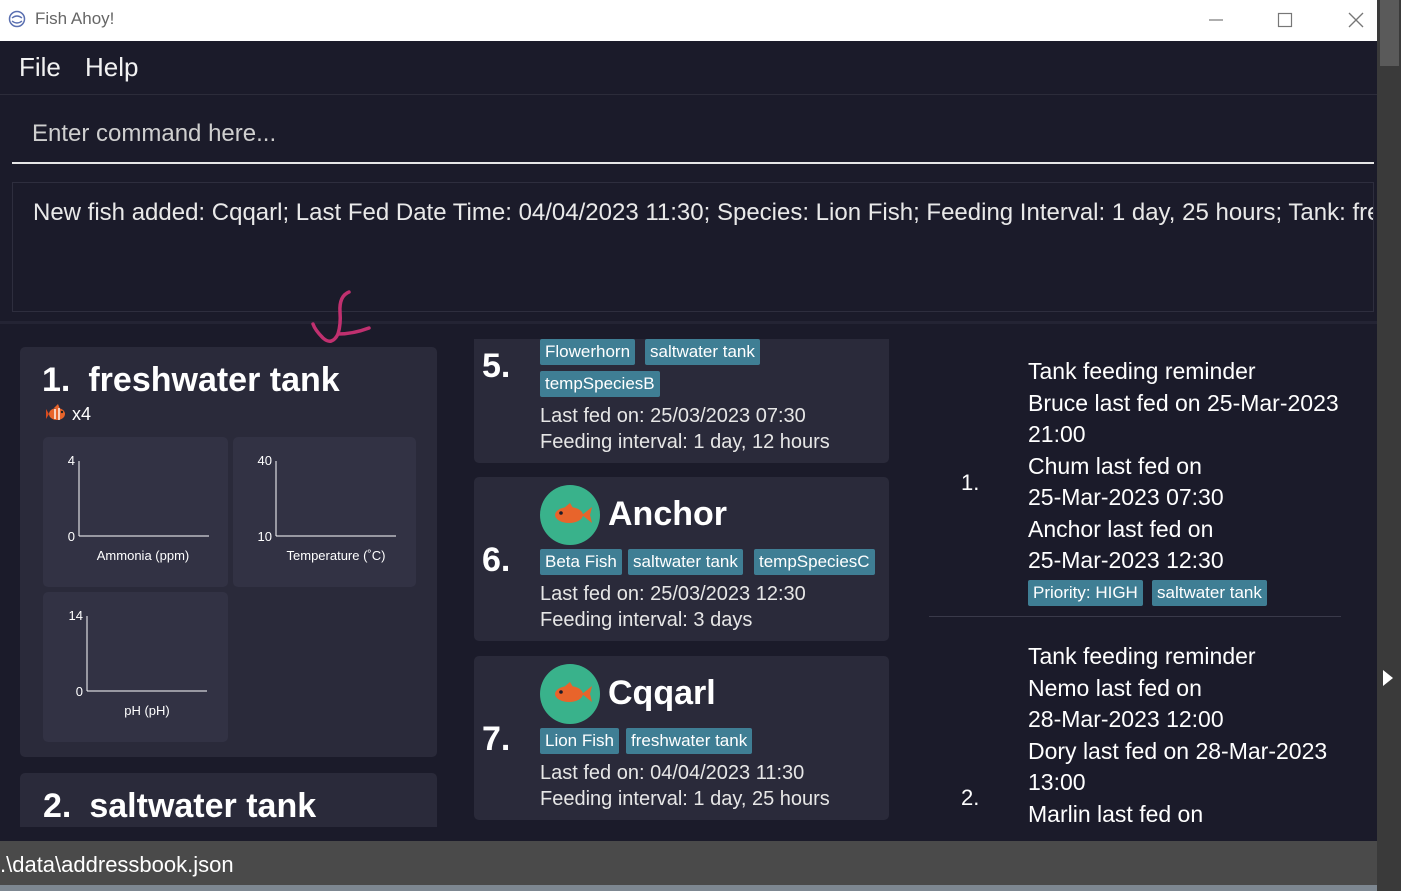 This screenshot has height=891, width=1401. I want to click on tank-card: 2. saltwater tank, so click(228, 800).